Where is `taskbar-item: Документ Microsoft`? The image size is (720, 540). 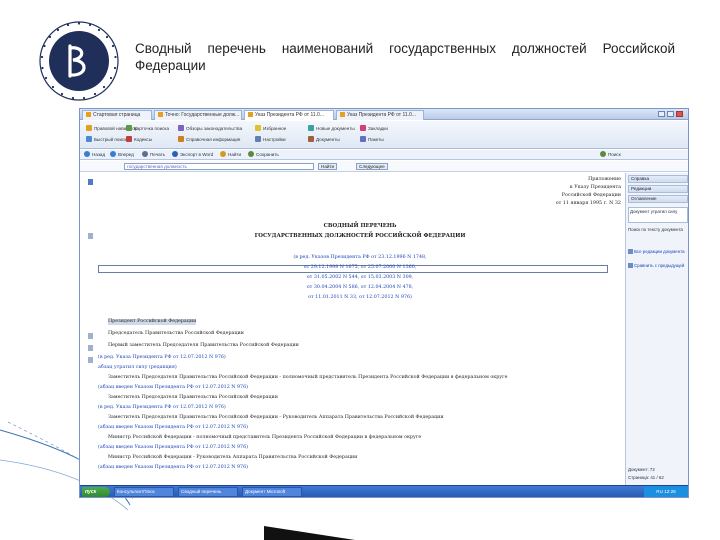 taskbar-item: Документ Microsoft is located at coordinates (272, 492).